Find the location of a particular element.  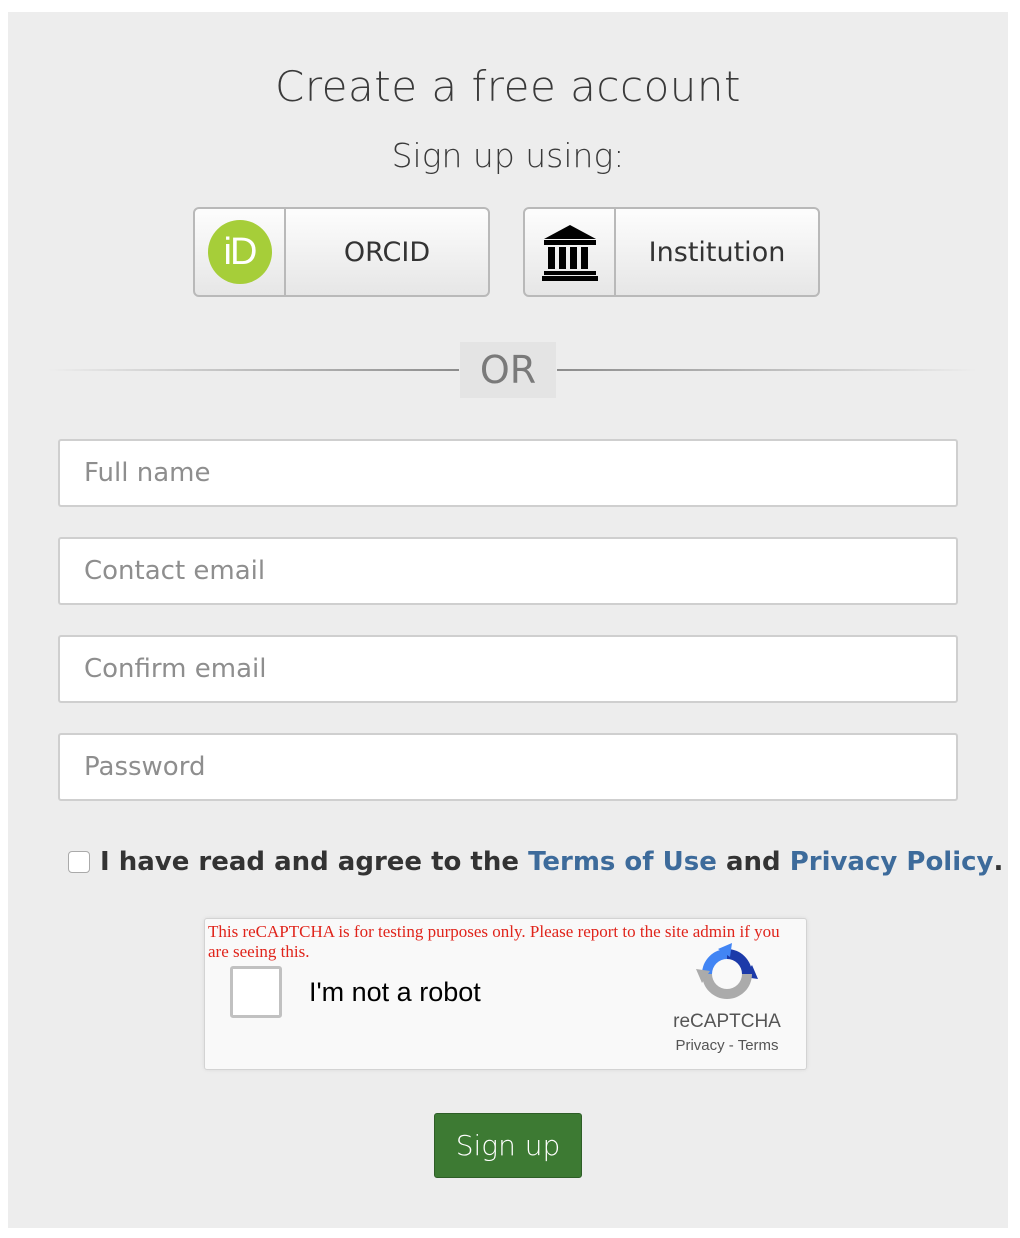

orcid-id-icon: iD is located at coordinates (239, 252).